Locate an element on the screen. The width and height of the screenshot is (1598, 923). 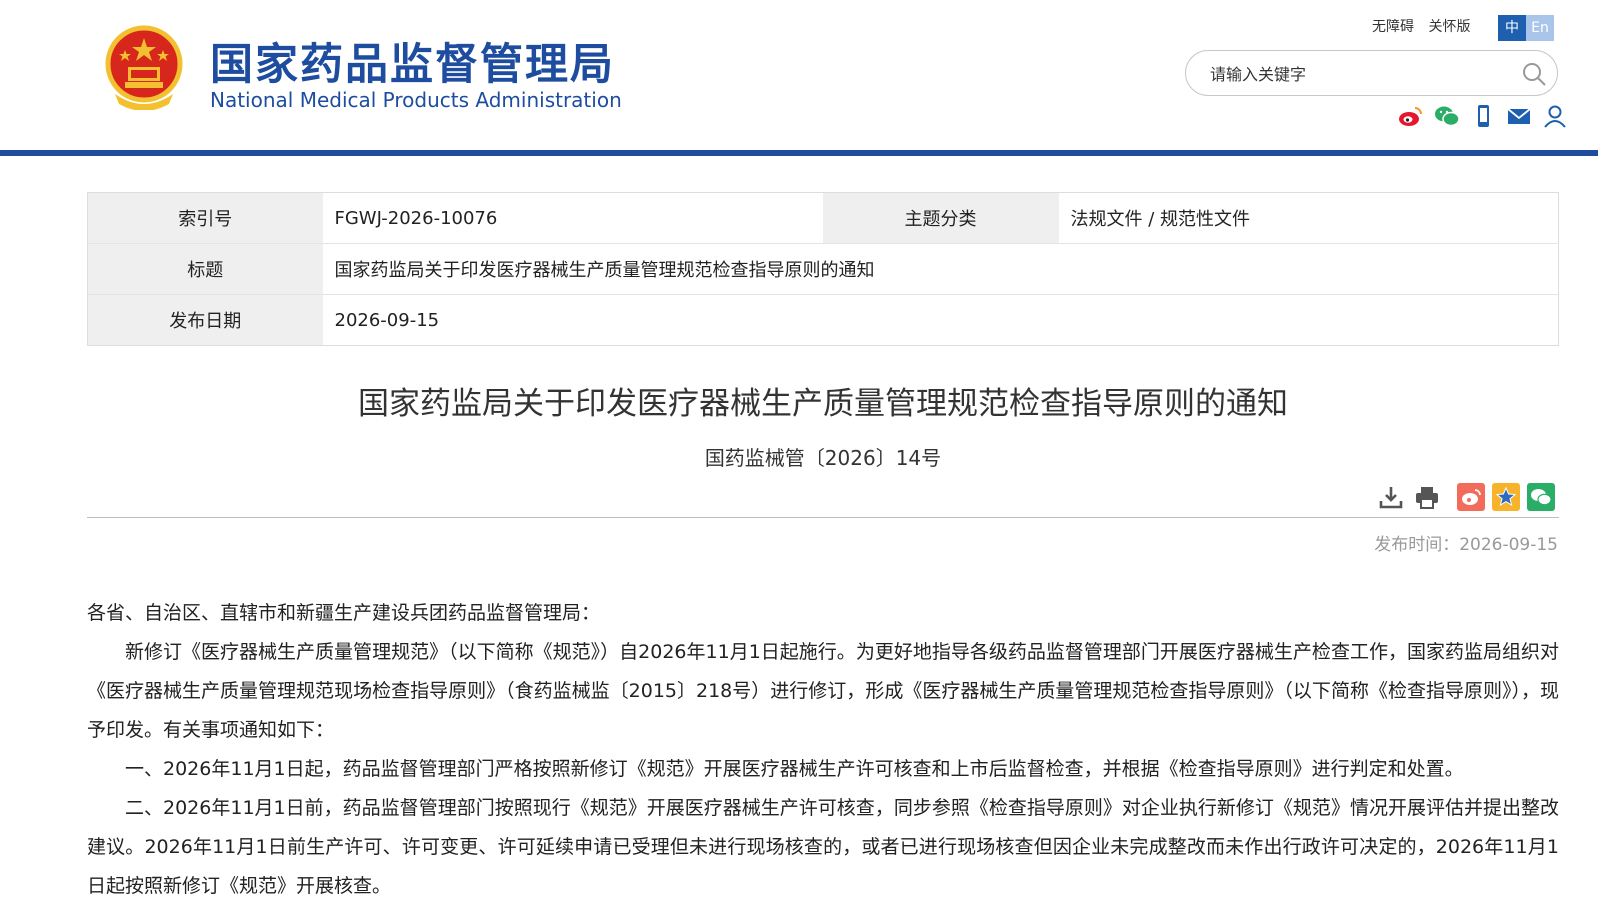
download-icon is located at coordinates (1391, 497).